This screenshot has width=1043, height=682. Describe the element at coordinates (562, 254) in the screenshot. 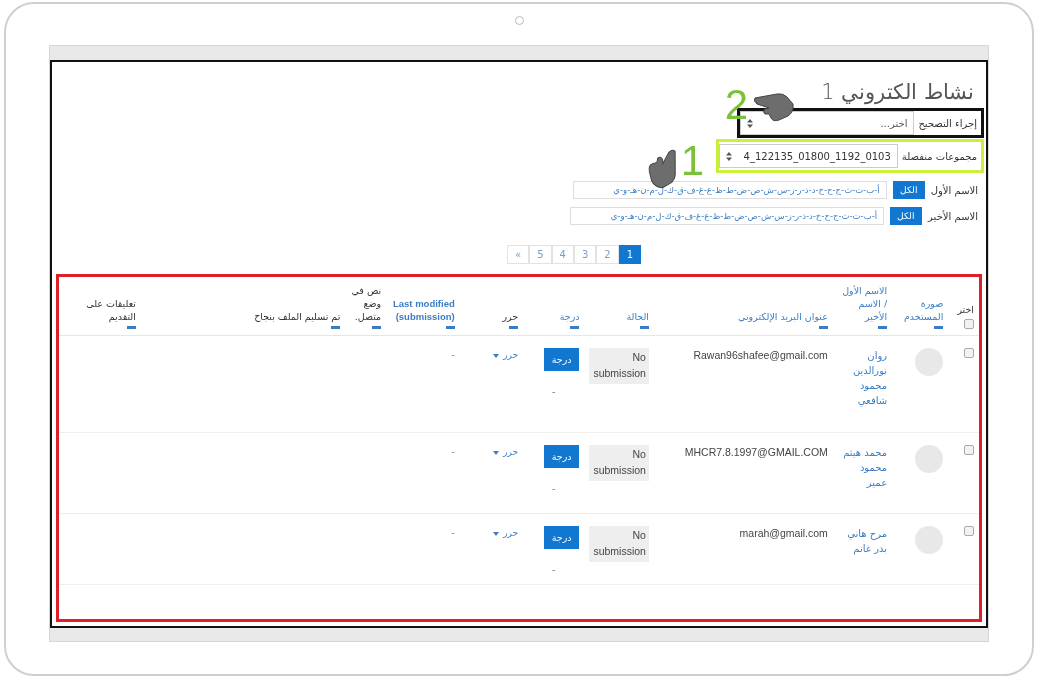

I see `page-link: 4` at that location.